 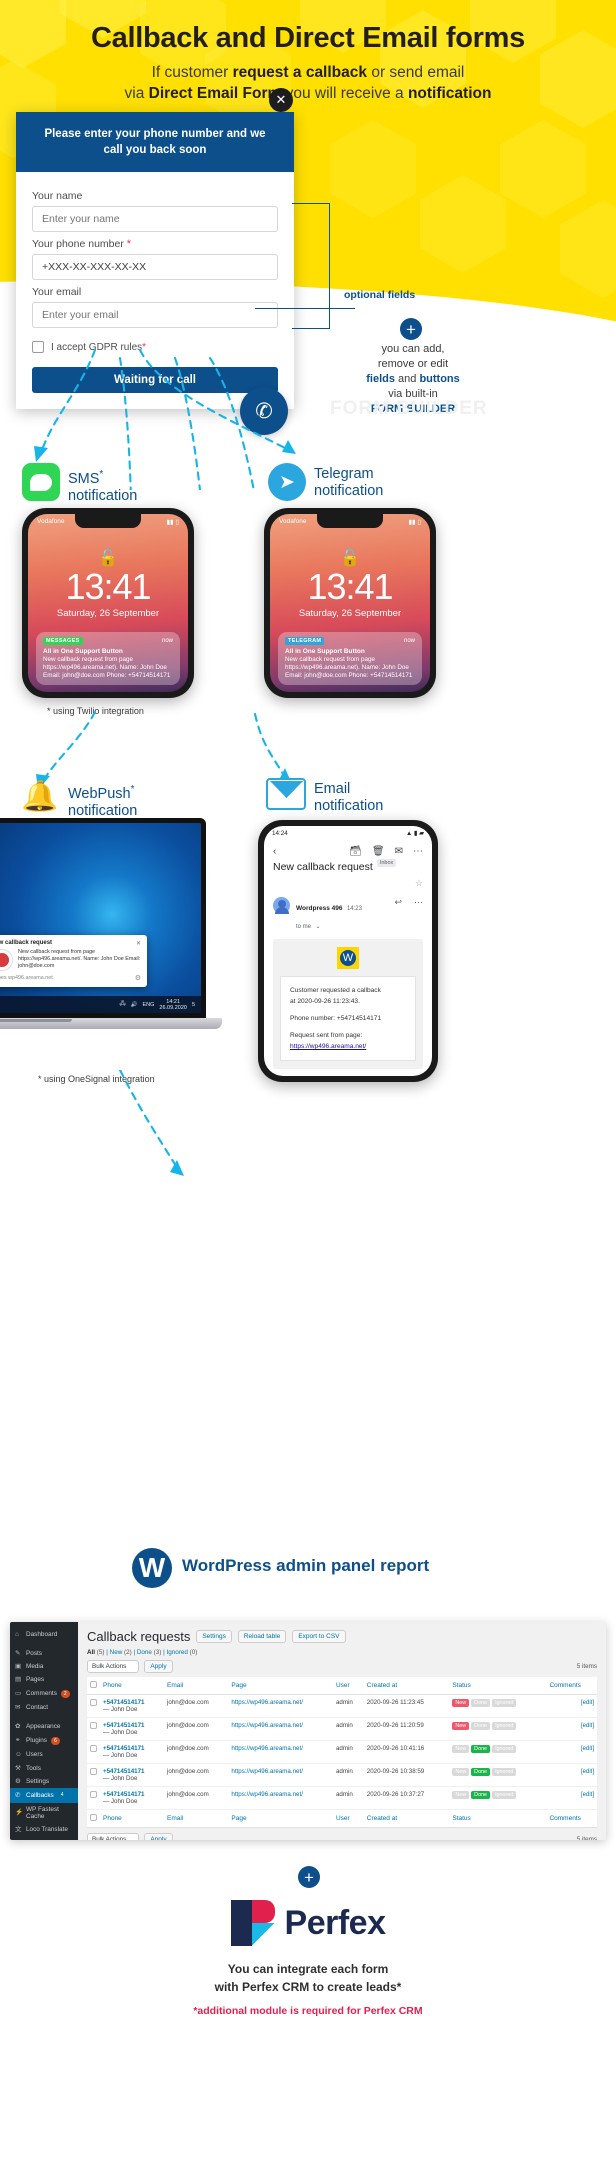 What do you see at coordinates (44, 1754) in the screenshot?
I see `sidebar-item-users: ☺ Users` at bounding box center [44, 1754].